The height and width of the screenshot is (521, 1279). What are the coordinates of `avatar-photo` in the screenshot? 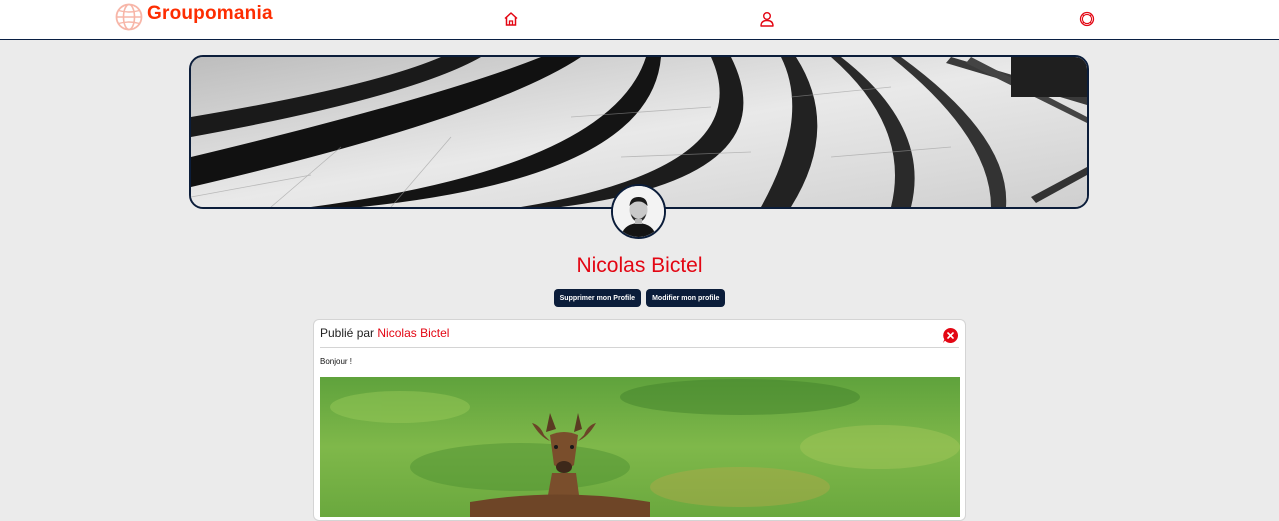 It's located at (638, 211).